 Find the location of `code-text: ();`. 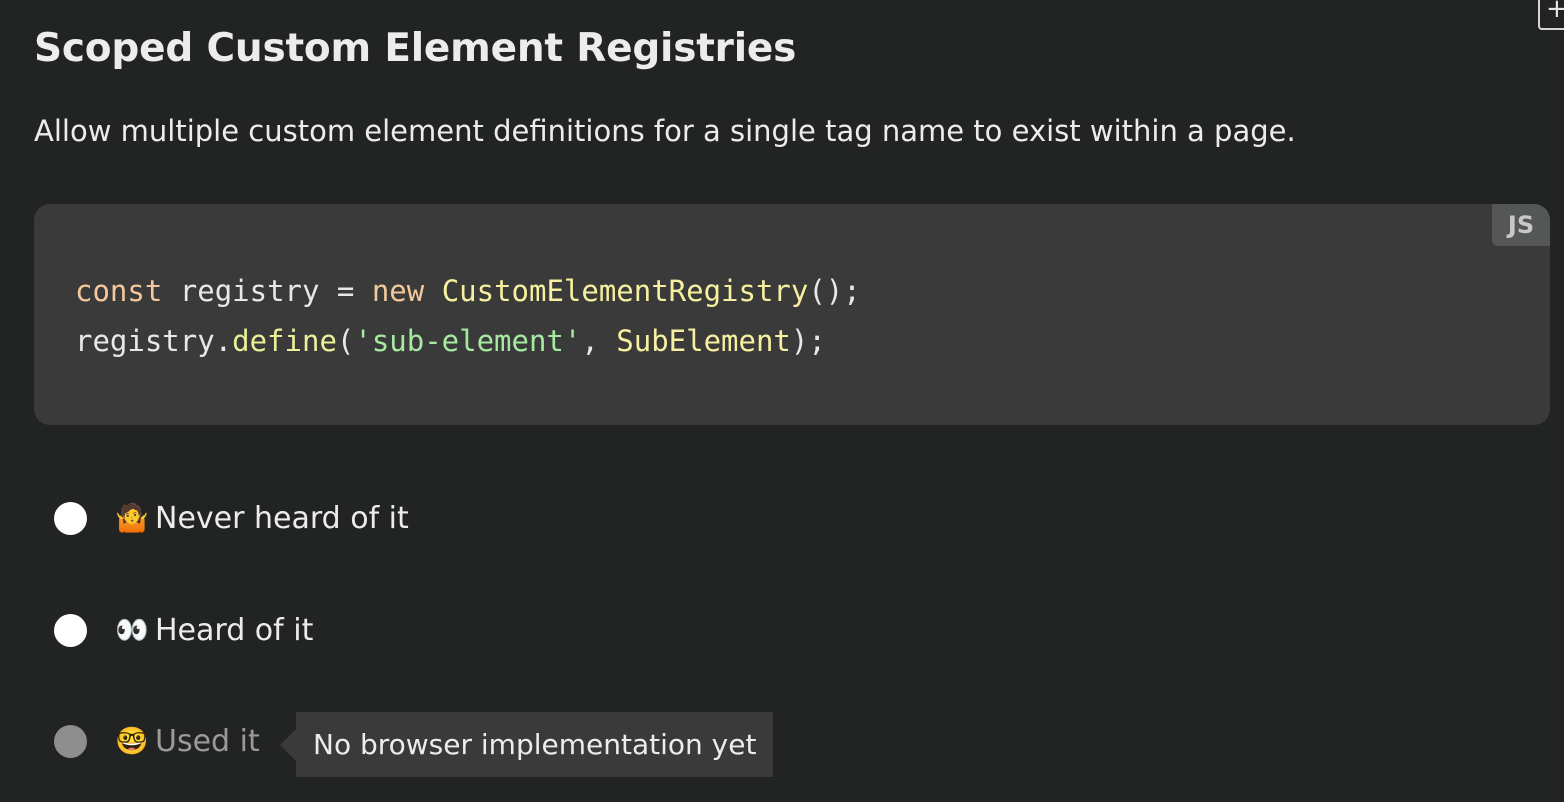

code-text: (); is located at coordinates (834, 291).